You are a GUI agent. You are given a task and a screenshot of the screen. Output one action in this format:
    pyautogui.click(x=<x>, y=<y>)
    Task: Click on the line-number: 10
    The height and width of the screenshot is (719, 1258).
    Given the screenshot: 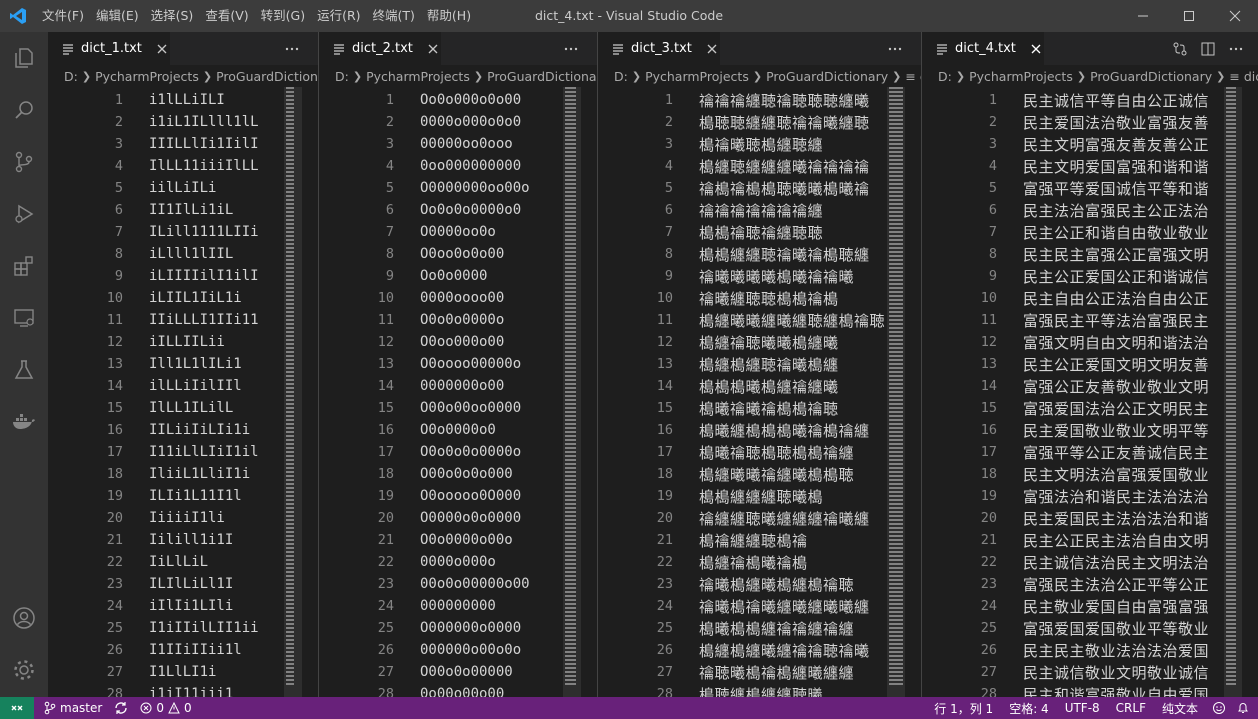 What is the action you would take?
    pyautogui.click(x=385, y=298)
    